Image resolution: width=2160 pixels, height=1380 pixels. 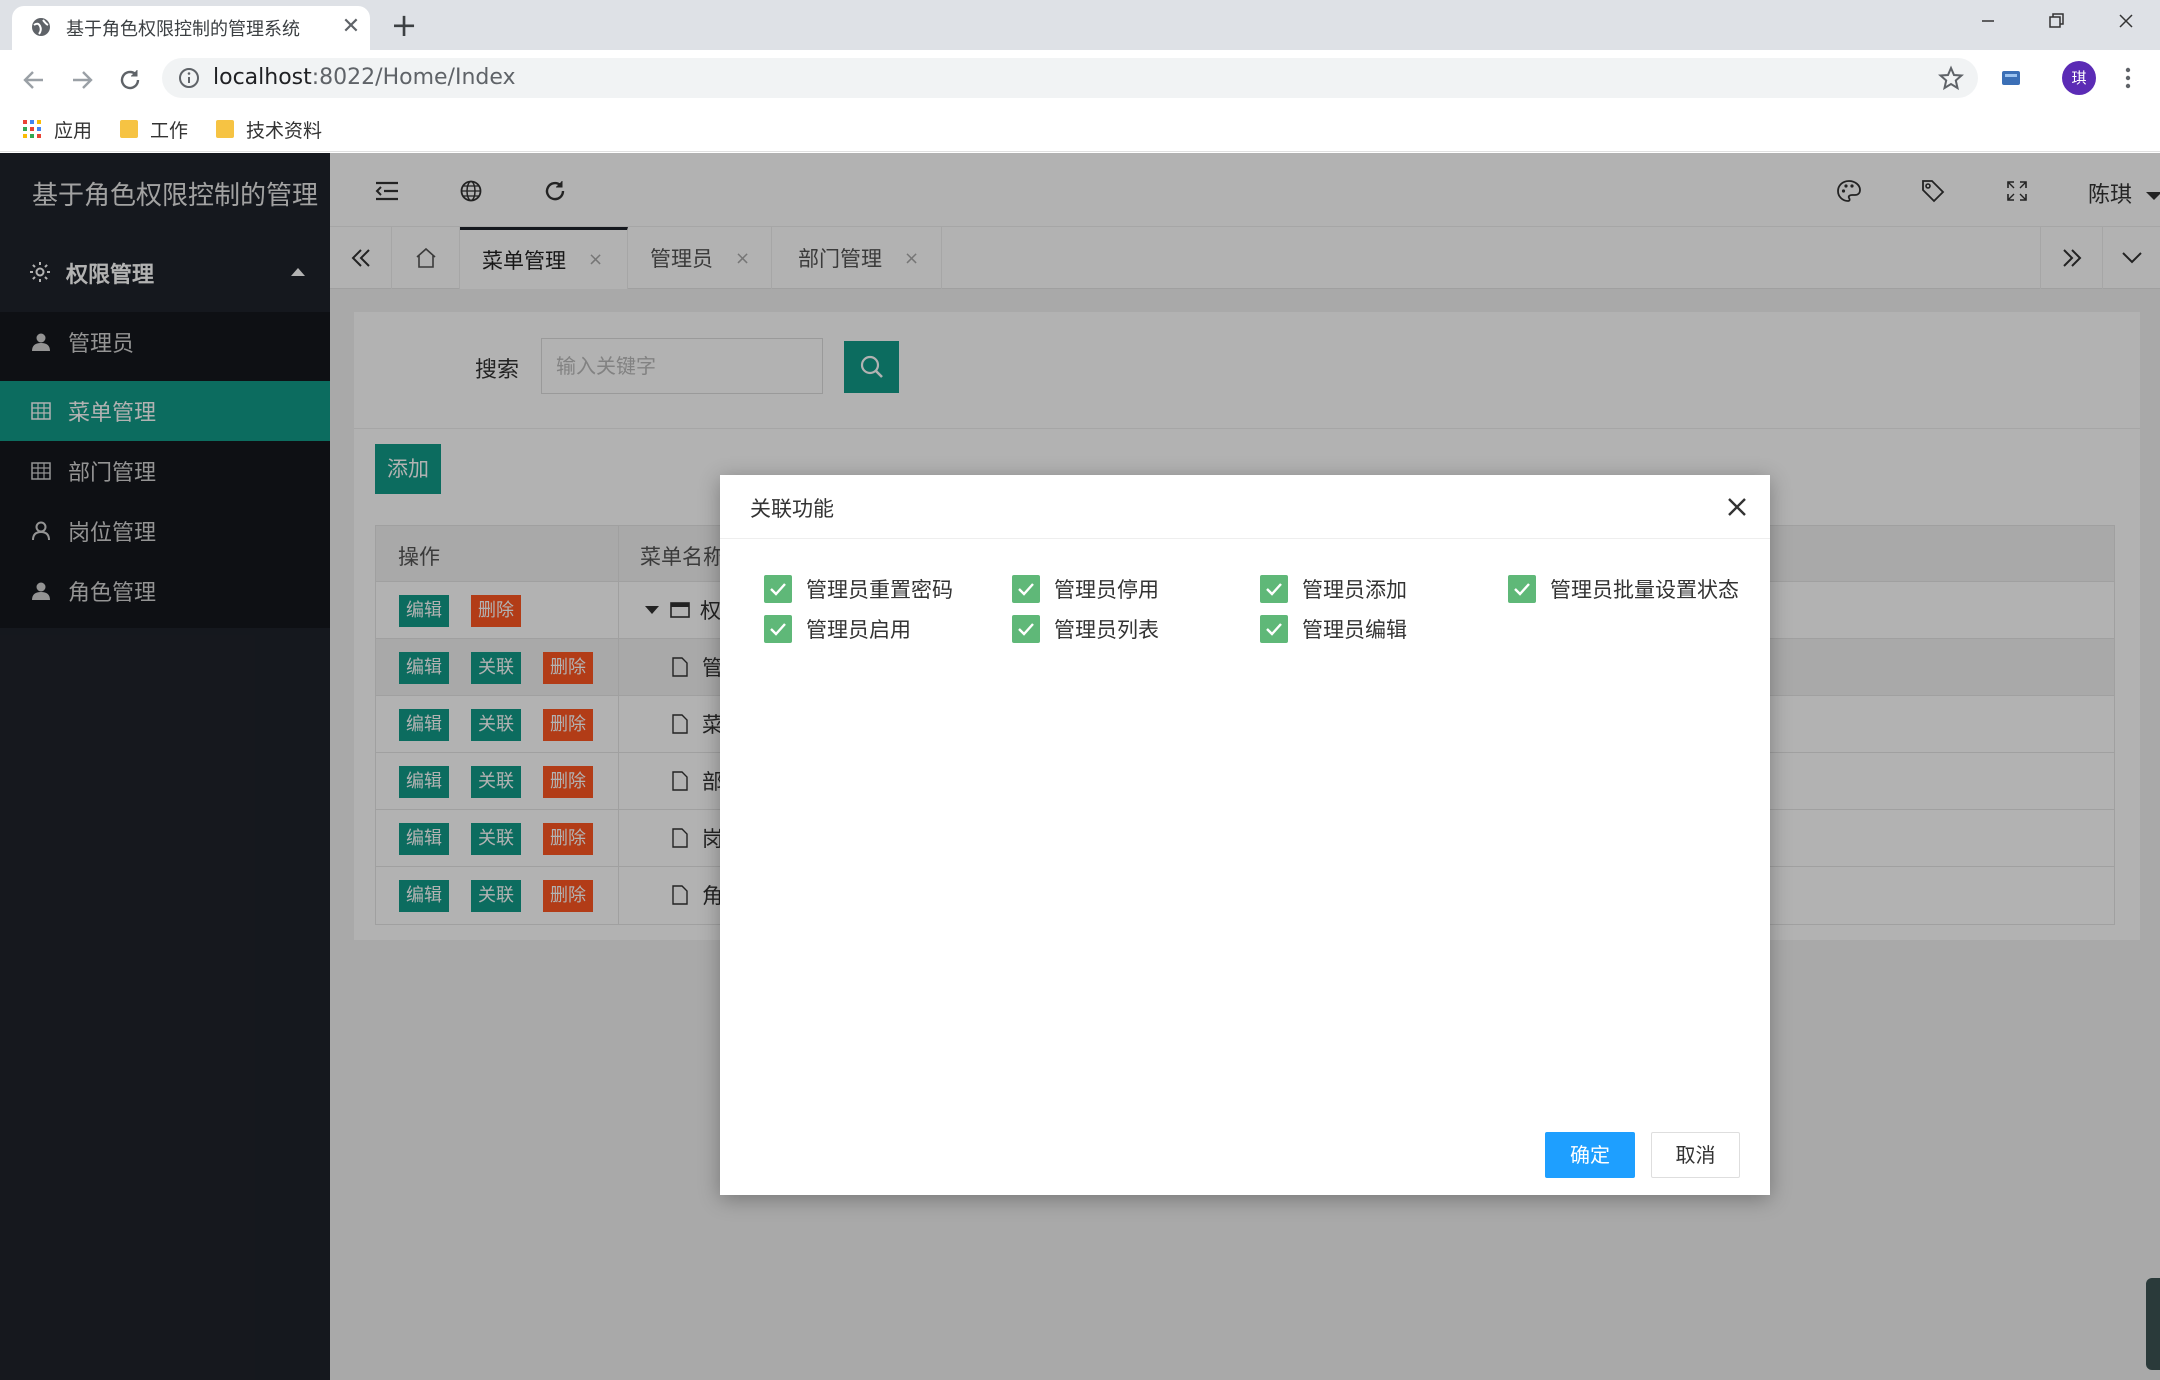 What do you see at coordinates (1590, 1155) in the screenshot?
I see `confirm-button: 确定` at bounding box center [1590, 1155].